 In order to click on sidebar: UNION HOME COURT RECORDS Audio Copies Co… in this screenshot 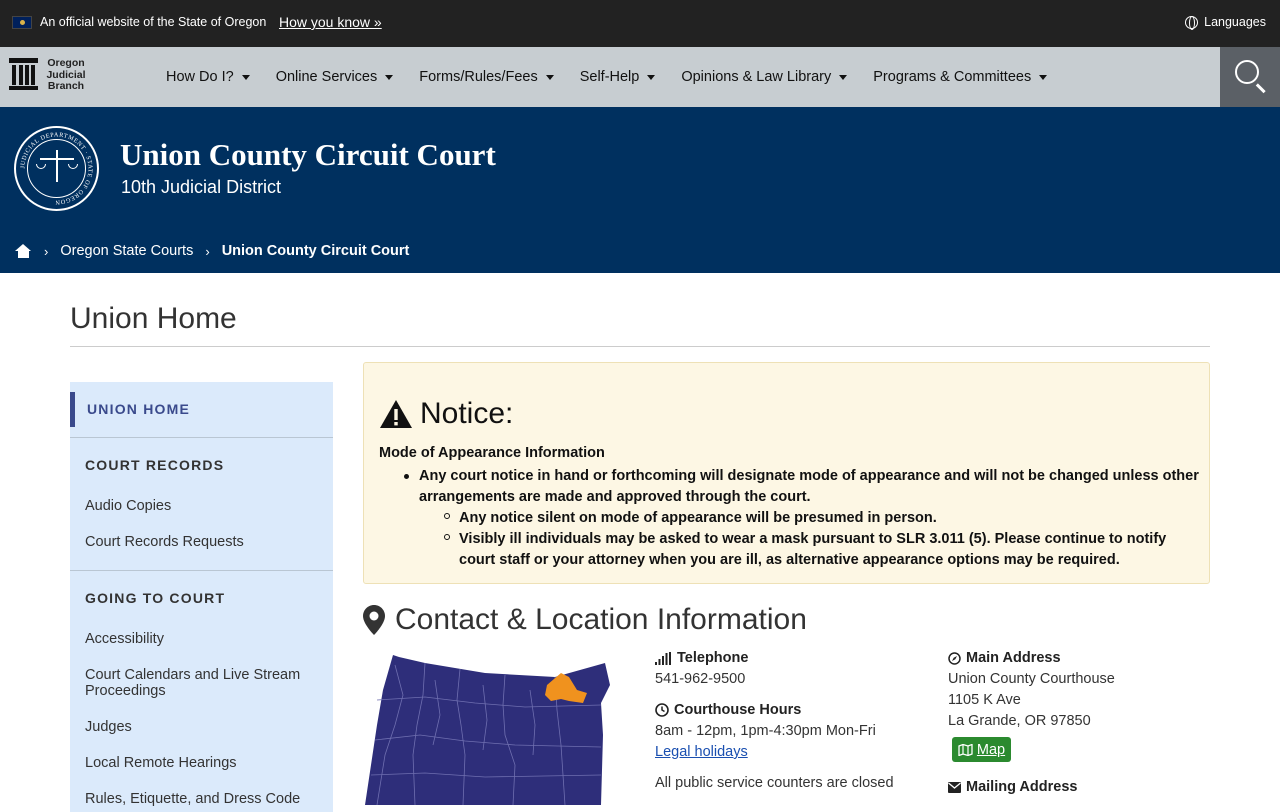, I will do `click(201, 597)`.